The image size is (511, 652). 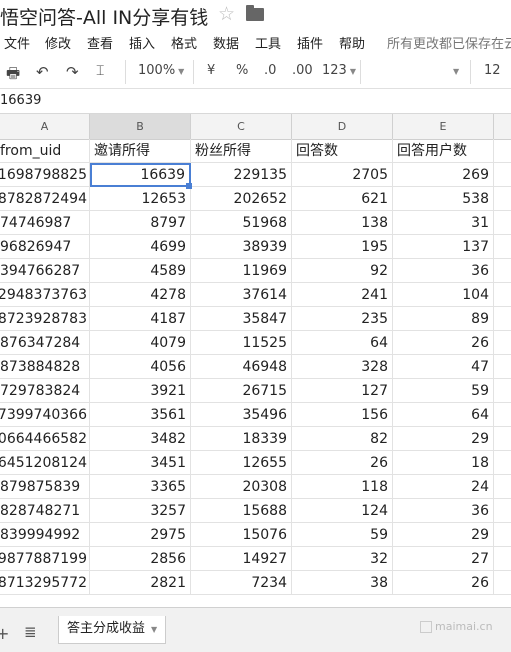 I want to click on table-cell: 89, so click(x=443, y=319).